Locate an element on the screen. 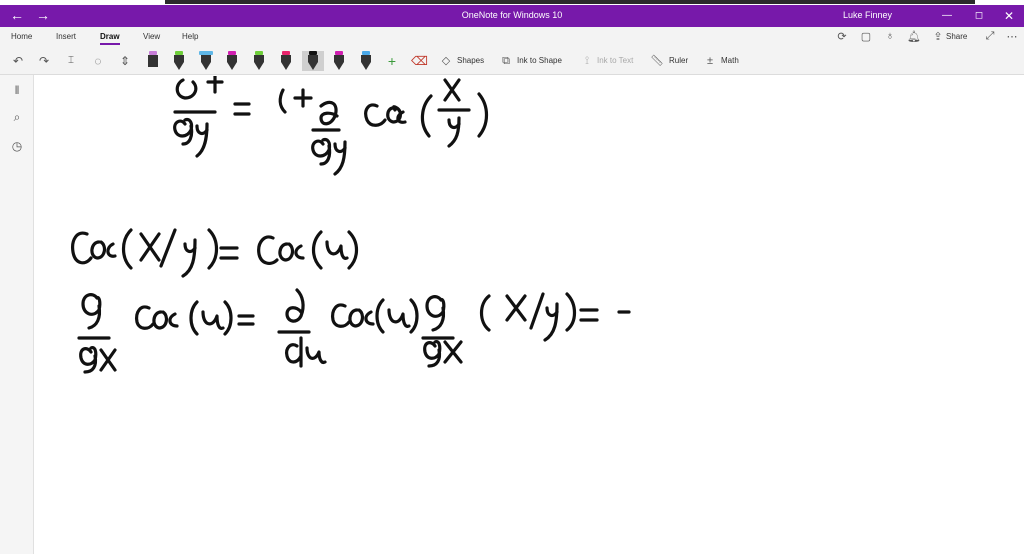 Image resolution: width=1024 pixels, height=554 pixels. share-icon: ⇪ is located at coordinates (938, 36).